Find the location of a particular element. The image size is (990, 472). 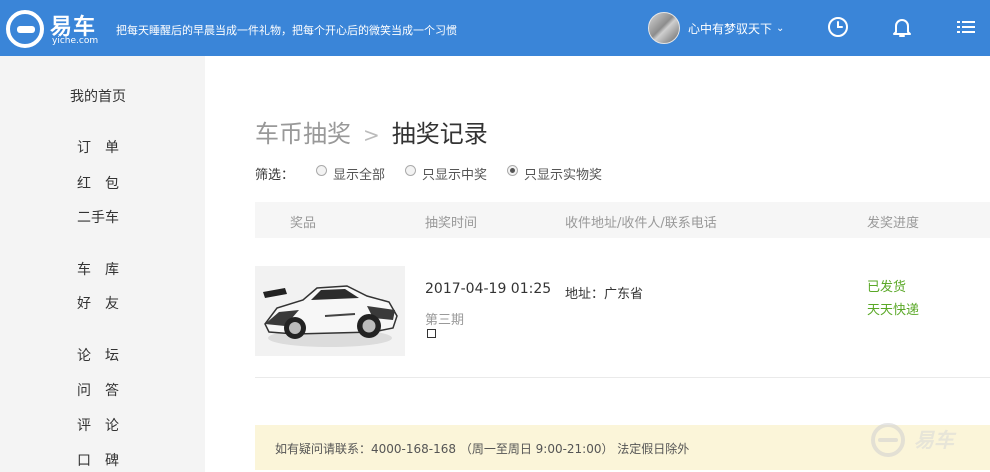

chevron-down-icon: ⌄ is located at coordinates (780, 28).